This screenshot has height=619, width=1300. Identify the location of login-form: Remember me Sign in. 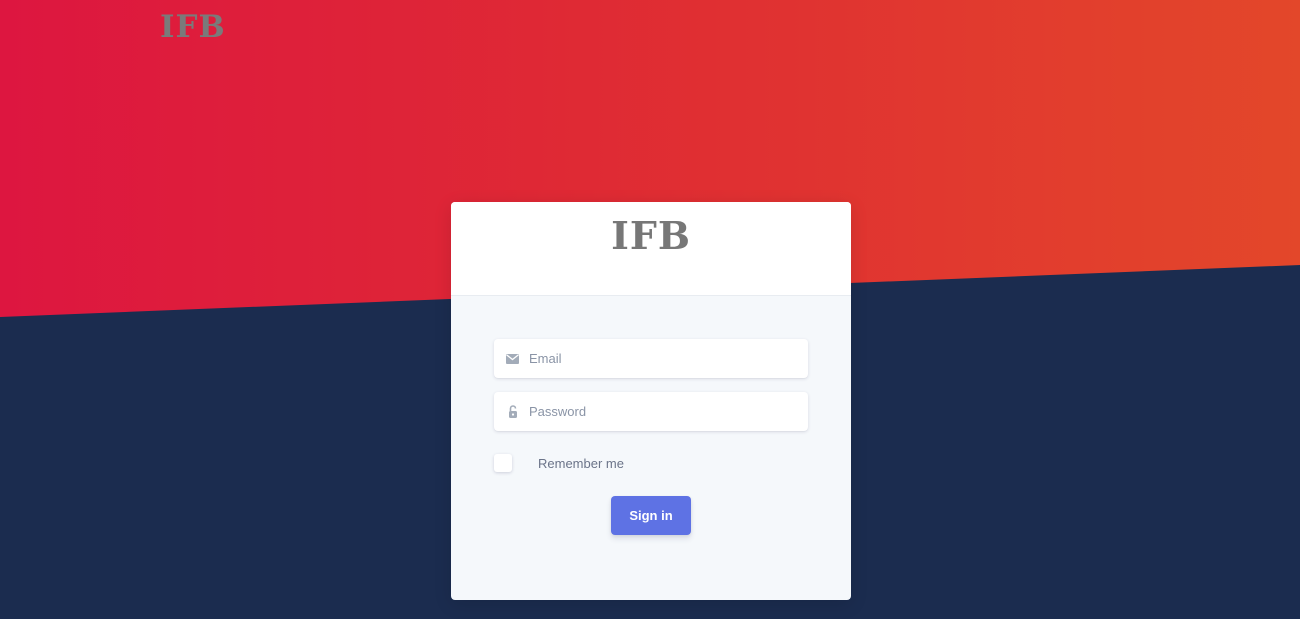
(651, 415).